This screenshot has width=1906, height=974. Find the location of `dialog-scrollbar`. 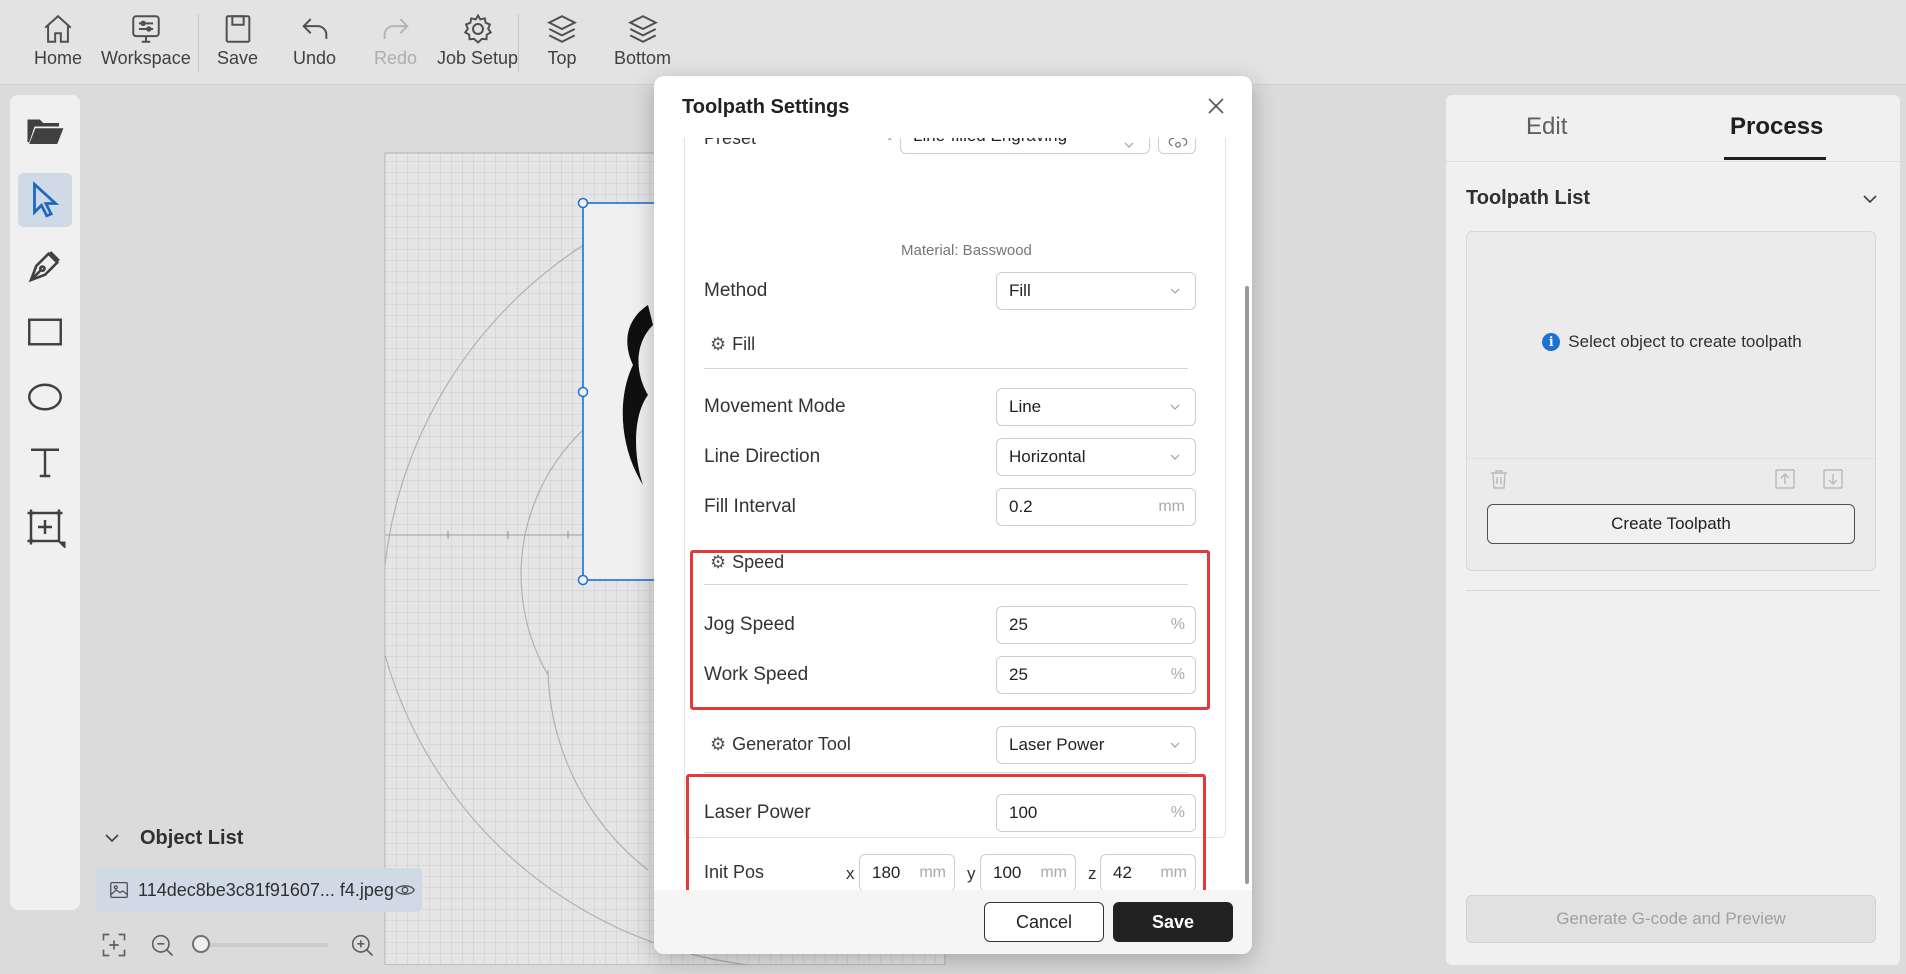

dialog-scrollbar is located at coordinates (1247, 585).